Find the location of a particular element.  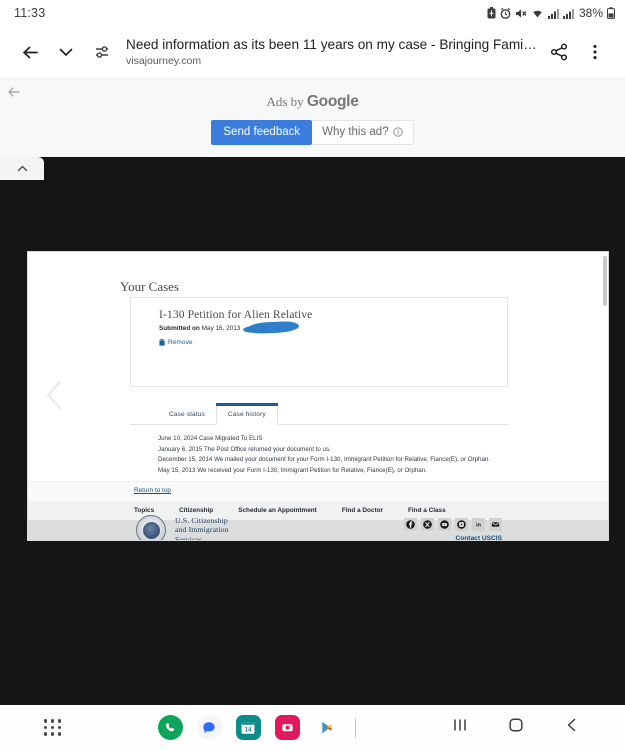

ads-back-button is located at coordinates (14, 94).